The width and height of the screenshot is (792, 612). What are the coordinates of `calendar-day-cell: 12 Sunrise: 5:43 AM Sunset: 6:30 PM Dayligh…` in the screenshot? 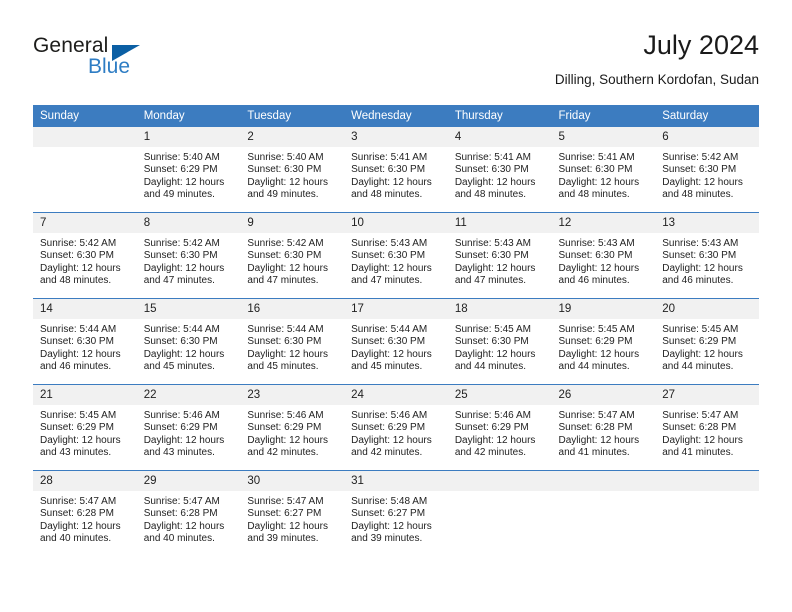 It's located at (603, 255).